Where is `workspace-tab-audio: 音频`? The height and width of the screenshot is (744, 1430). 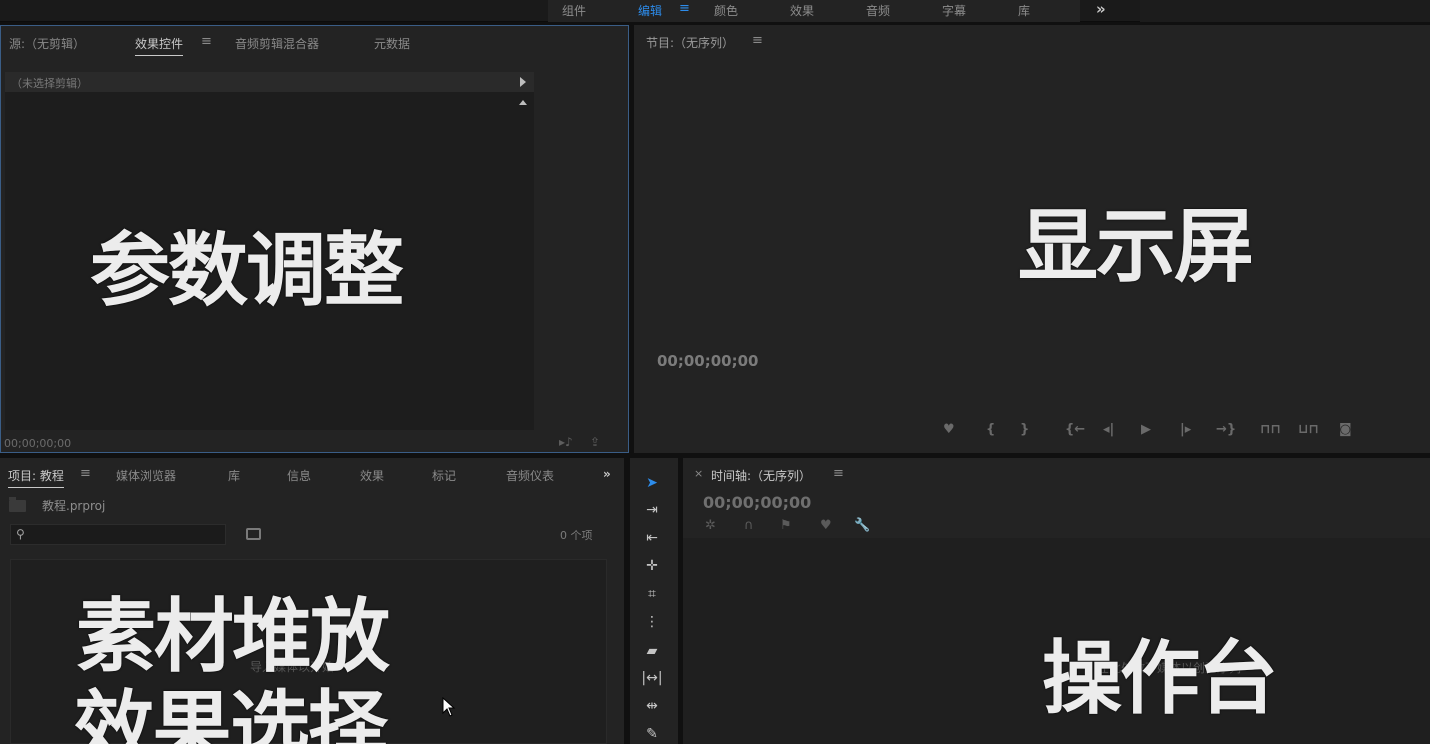
workspace-tab-audio: 音频 is located at coordinates (878, 10).